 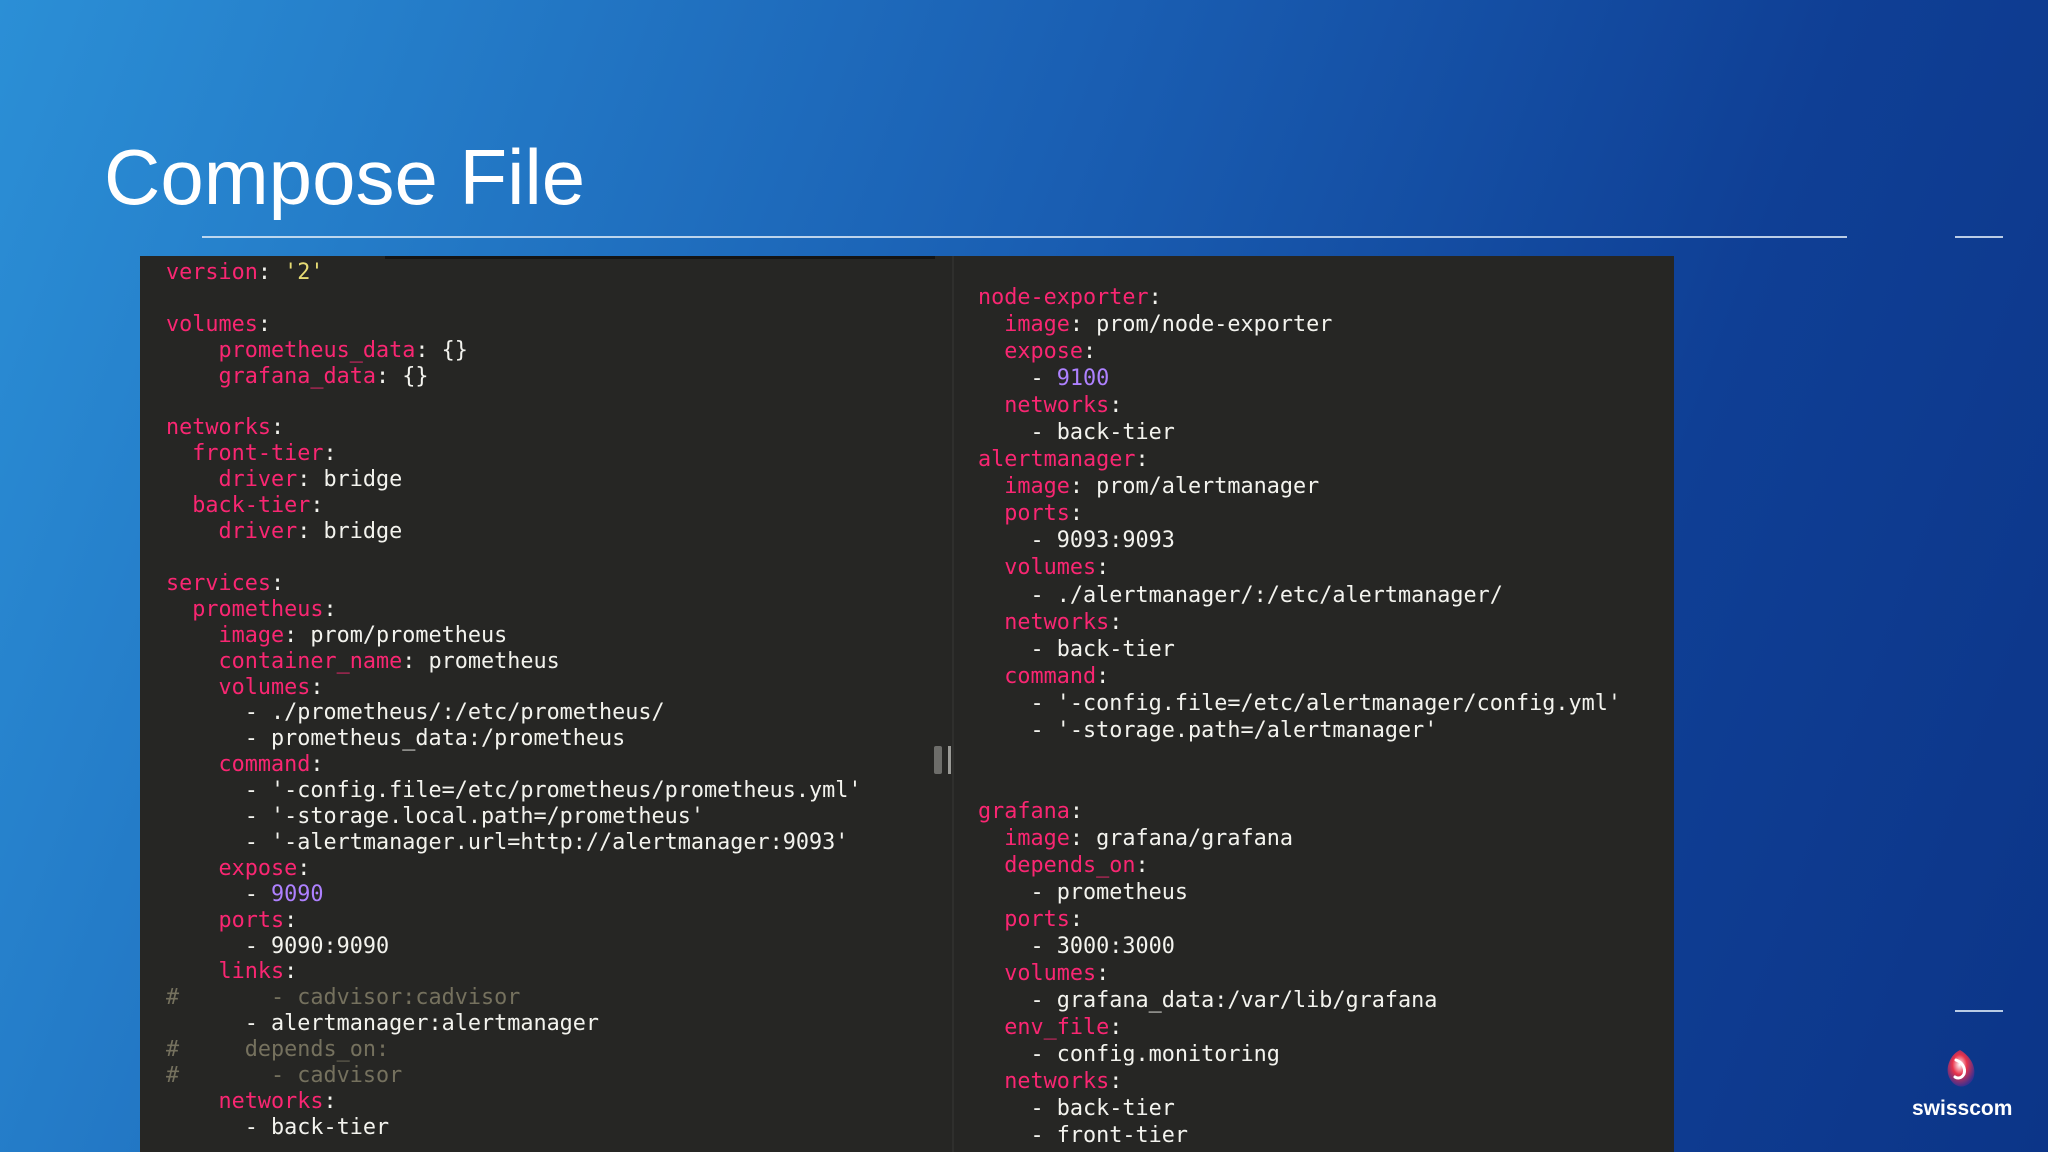 What do you see at coordinates (278, 1050) in the screenshot?
I see `code-token: # depends_on:` at bounding box center [278, 1050].